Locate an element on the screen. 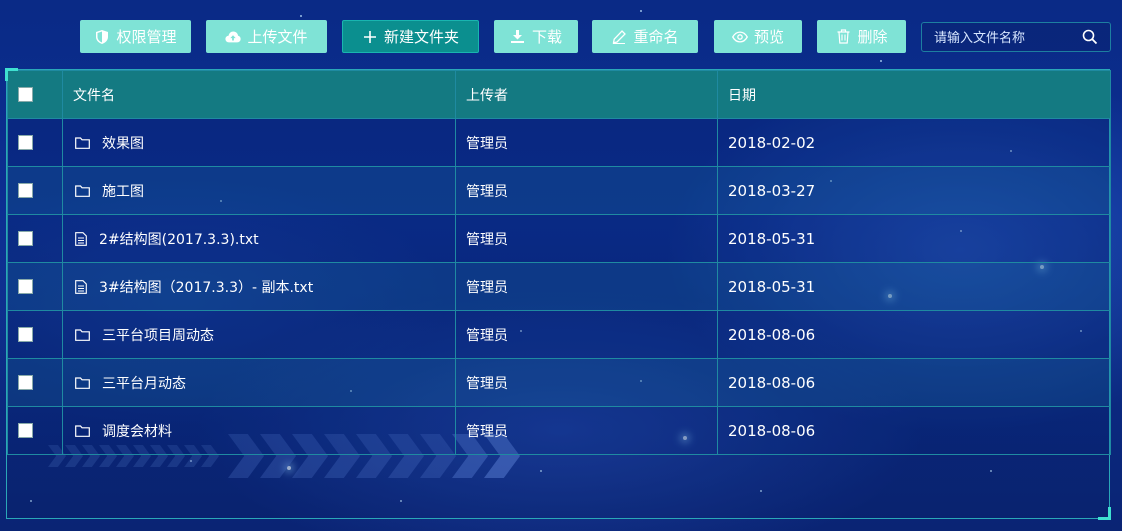 Image resolution: width=1122 pixels, height=531 pixels. file-name: 调度会材料 is located at coordinates (137, 431).